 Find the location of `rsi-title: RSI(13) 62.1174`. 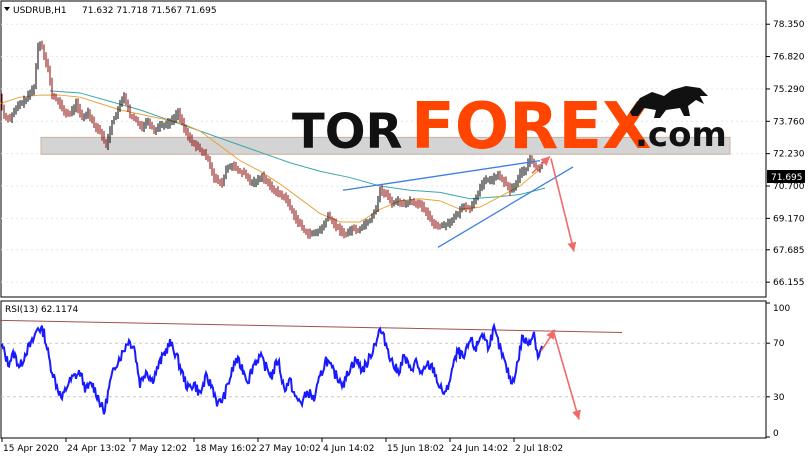

rsi-title: RSI(13) 62.1174 is located at coordinates (41, 310).